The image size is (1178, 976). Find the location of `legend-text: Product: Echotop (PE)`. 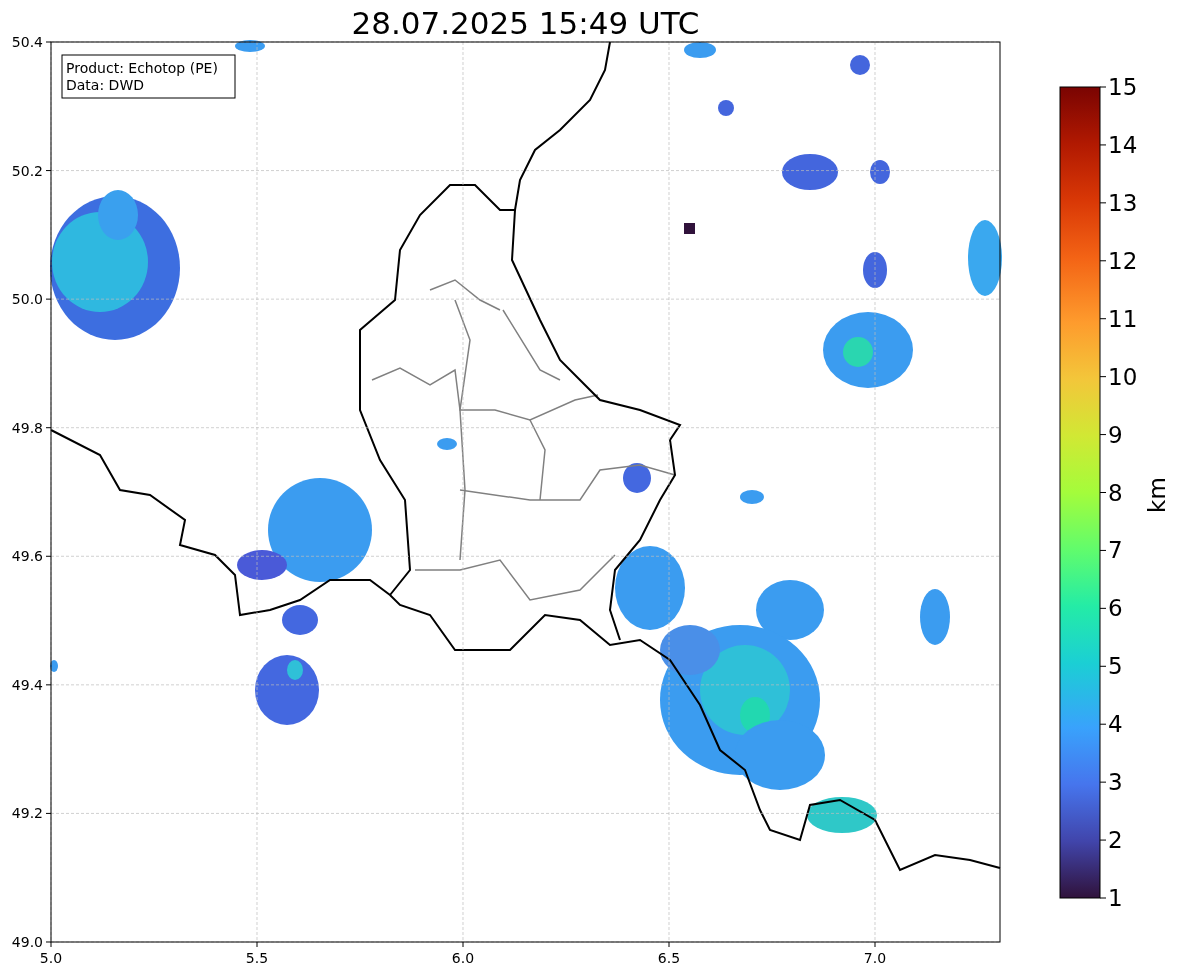

legend-text: Product: Echotop (PE) is located at coordinates (142, 68).